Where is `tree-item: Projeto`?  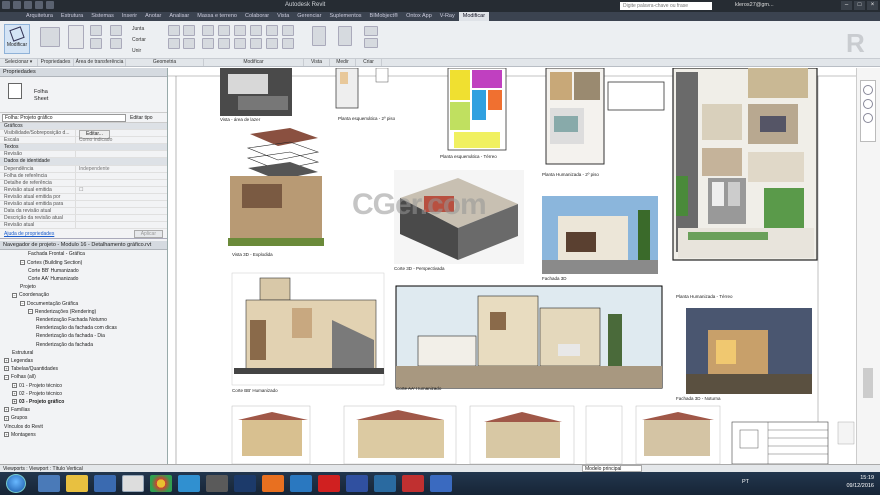 tree-item: Projeto is located at coordinates (83, 287).